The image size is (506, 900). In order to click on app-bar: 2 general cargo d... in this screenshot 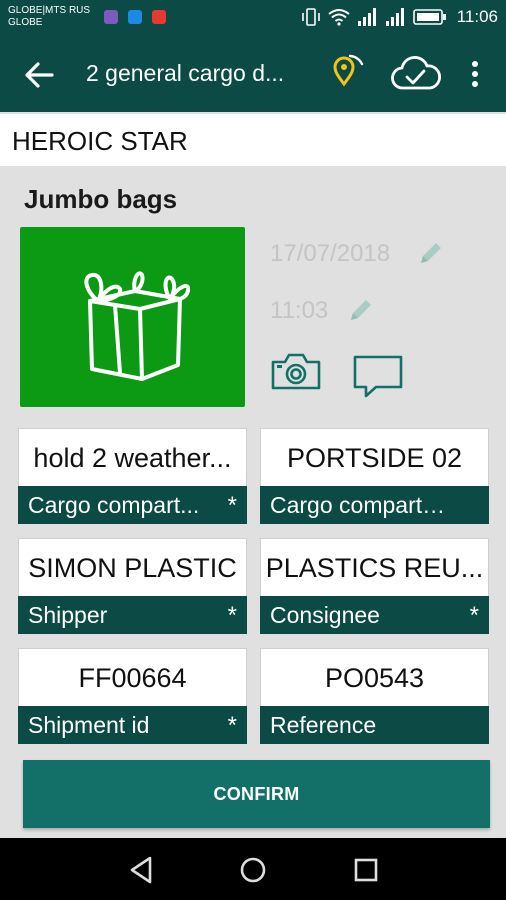, I will do `click(253, 73)`.